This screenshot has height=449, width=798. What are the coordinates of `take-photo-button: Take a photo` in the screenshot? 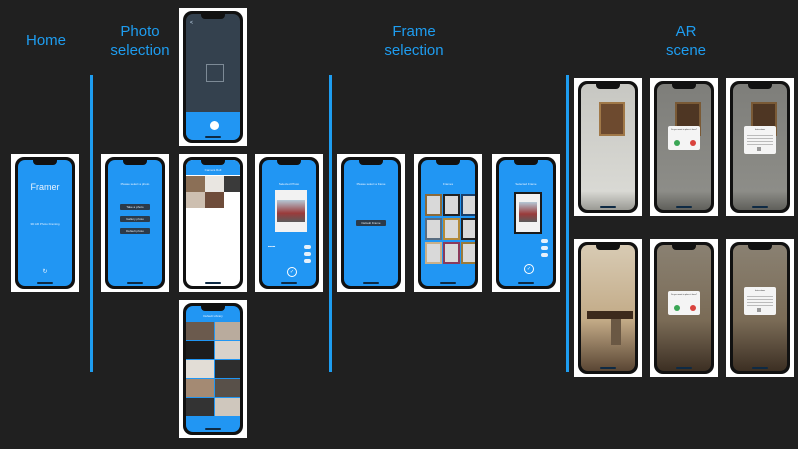 It's located at (135, 207).